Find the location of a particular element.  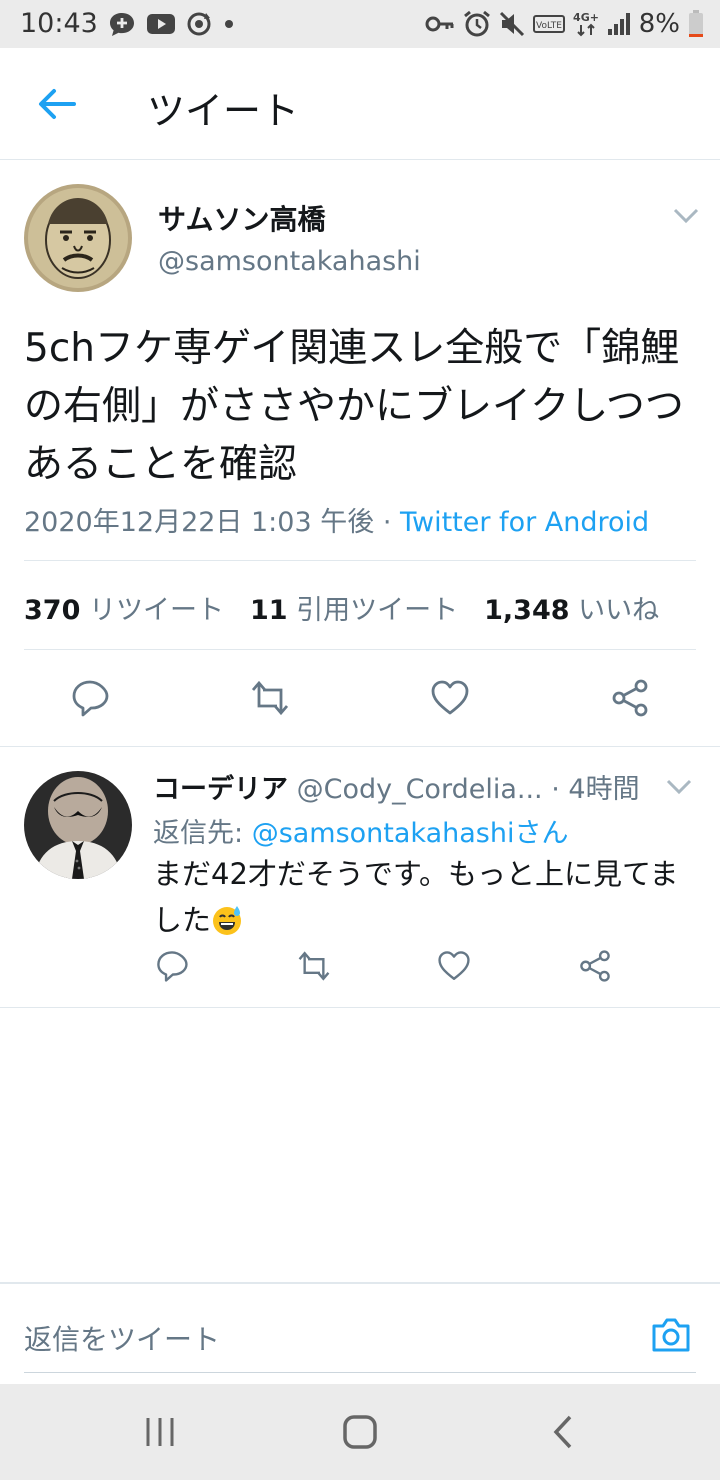

quotes-label: 引用ツイート is located at coordinates (377, 610).